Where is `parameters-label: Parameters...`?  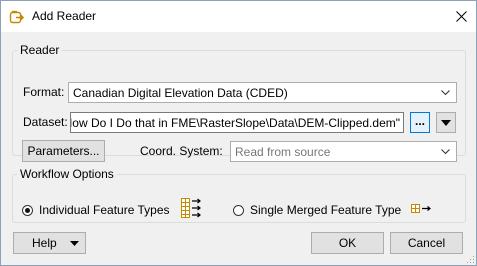 parameters-label: Parameters... is located at coordinates (63, 151).